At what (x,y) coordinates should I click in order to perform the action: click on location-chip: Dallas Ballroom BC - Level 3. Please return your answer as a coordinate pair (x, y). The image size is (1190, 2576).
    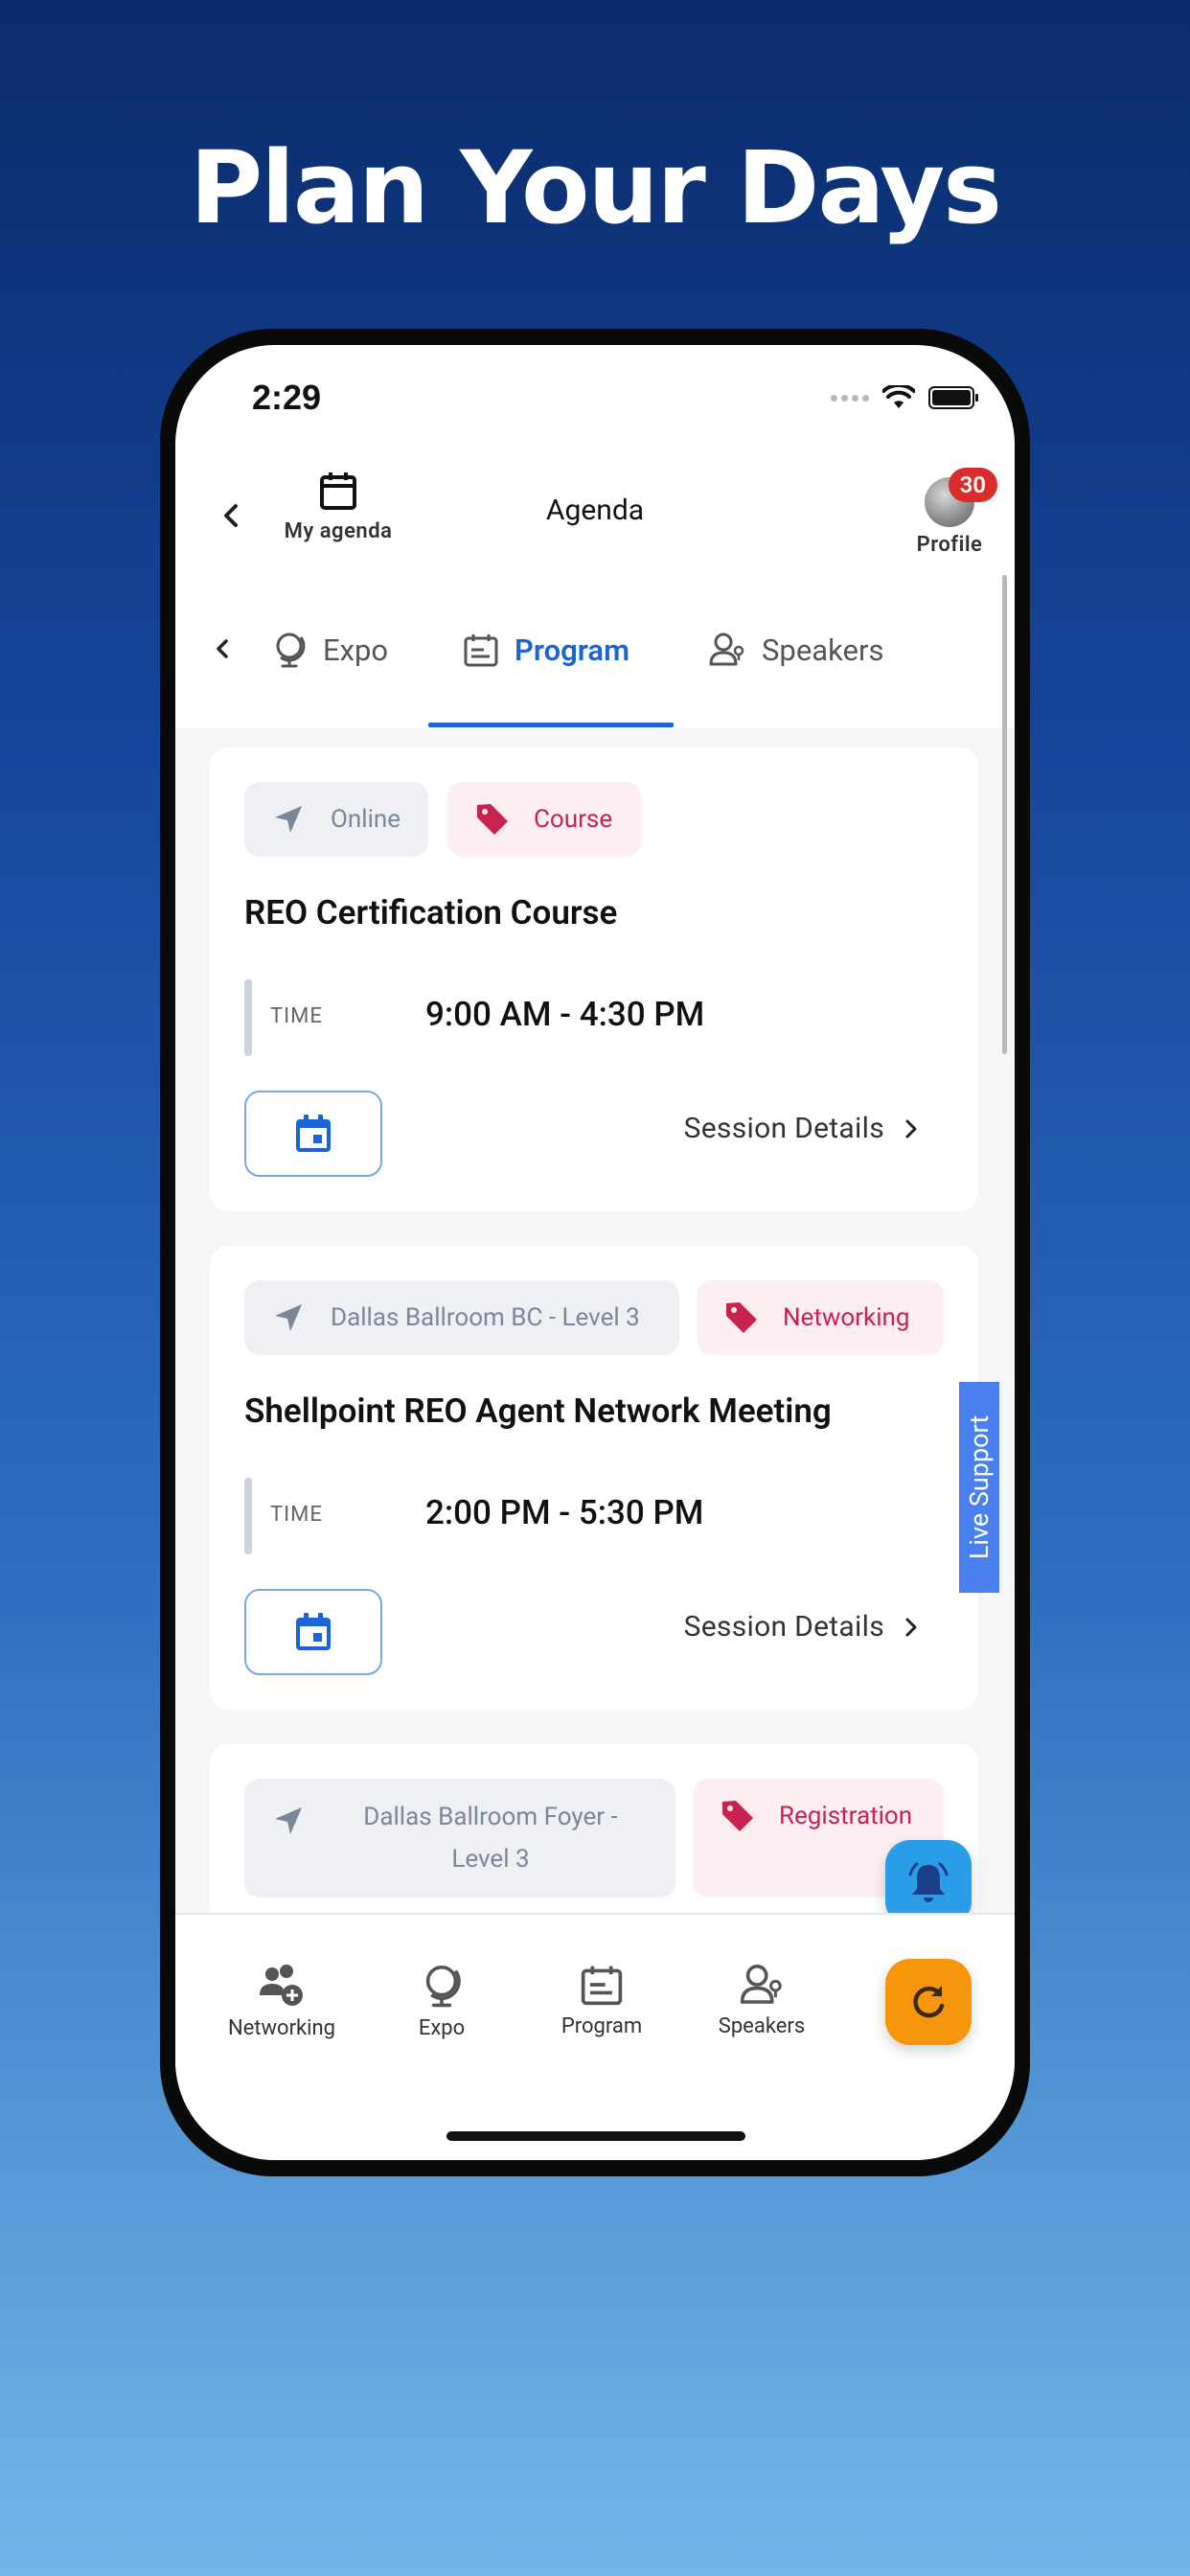
    Looking at the image, I should click on (461, 1318).